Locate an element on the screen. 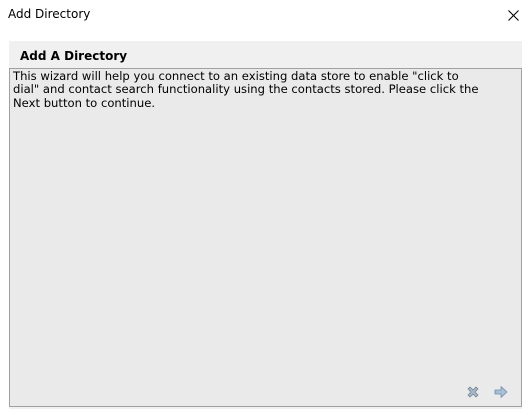  close-icon is located at coordinates (513, 15).